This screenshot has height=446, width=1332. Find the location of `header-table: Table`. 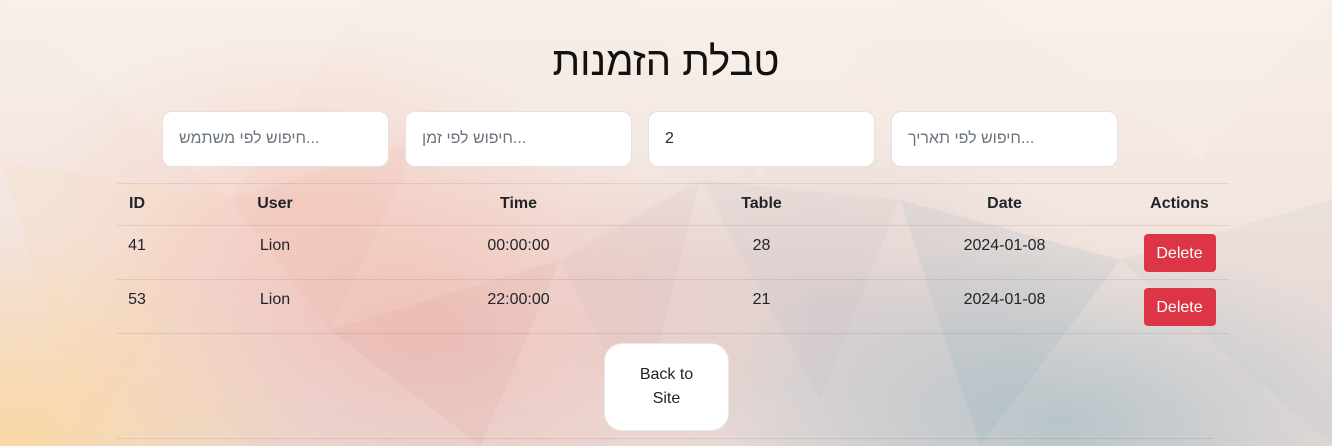

header-table: Table is located at coordinates (761, 204).